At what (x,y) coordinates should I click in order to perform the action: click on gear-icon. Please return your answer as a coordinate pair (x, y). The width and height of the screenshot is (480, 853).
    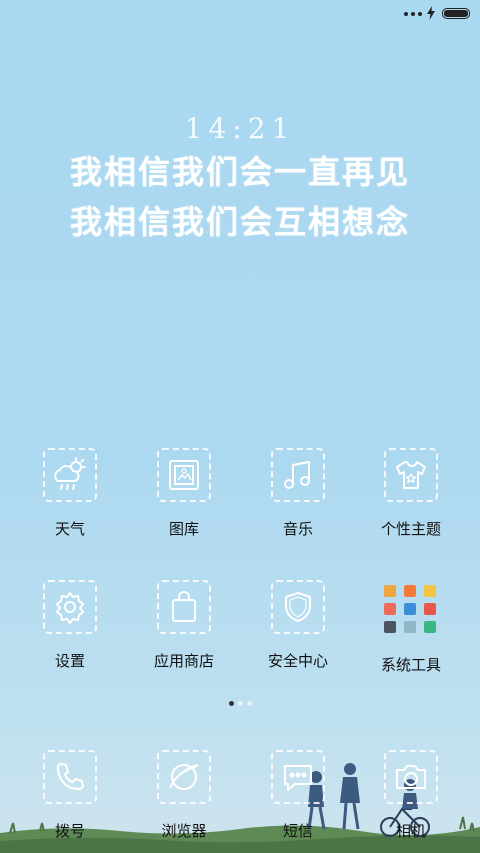
    Looking at the image, I should click on (70, 607).